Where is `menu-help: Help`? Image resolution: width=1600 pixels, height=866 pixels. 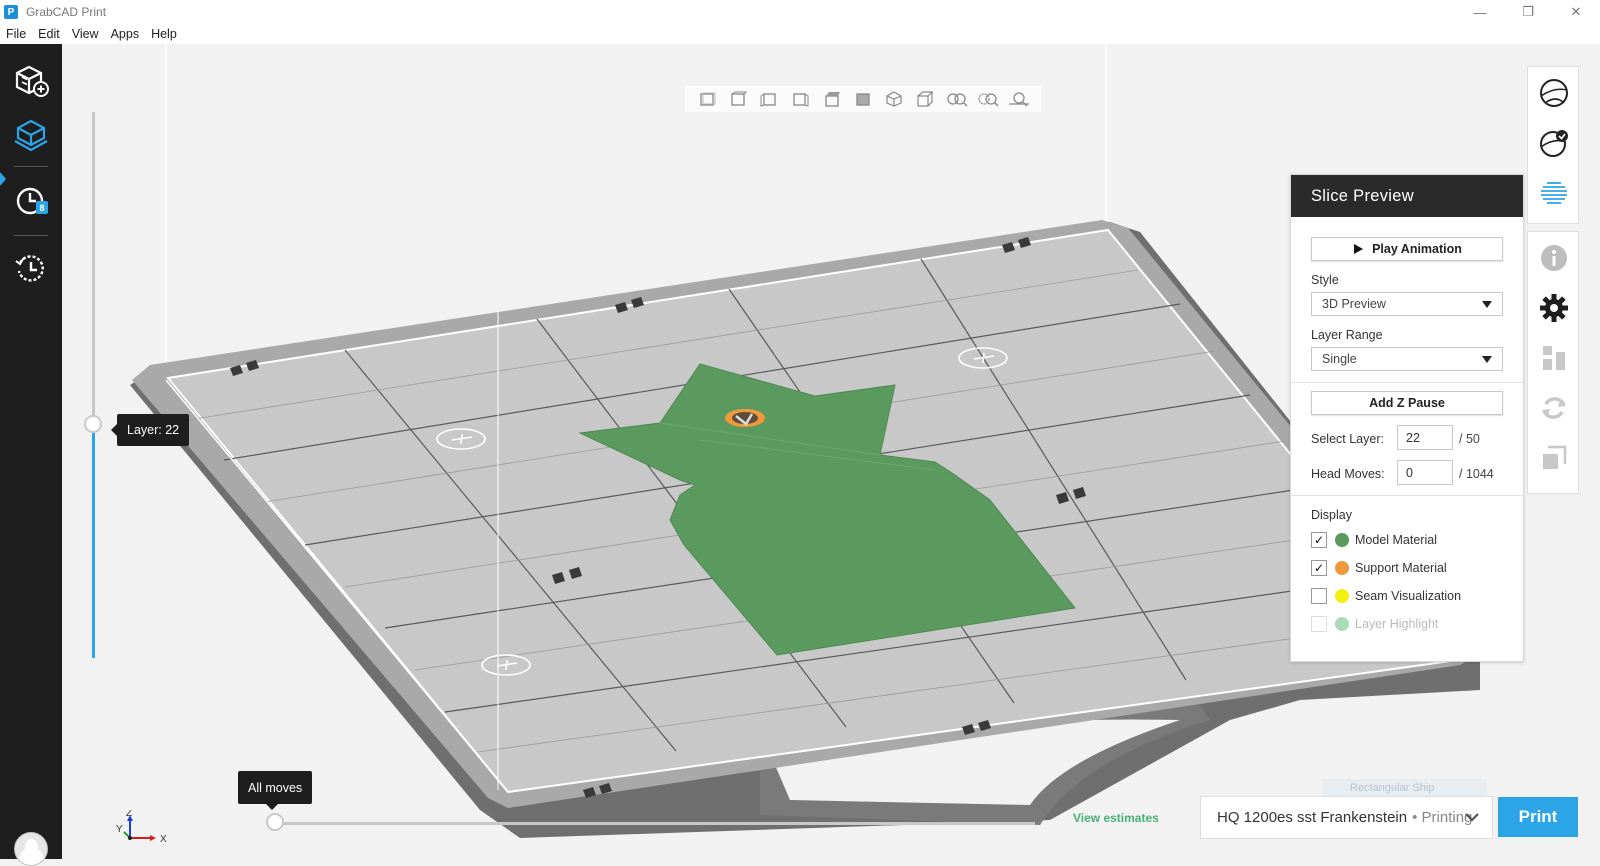 menu-help: Help is located at coordinates (164, 34).